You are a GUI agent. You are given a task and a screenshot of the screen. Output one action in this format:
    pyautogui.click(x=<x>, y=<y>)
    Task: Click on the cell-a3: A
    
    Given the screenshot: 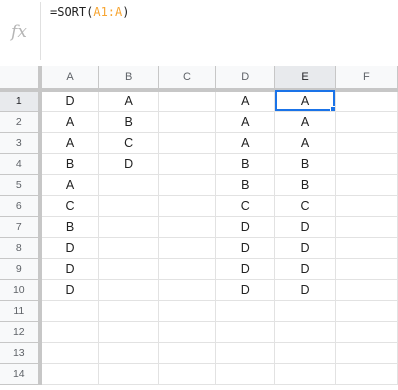 What is the action you would take?
    pyautogui.click(x=69, y=143)
    